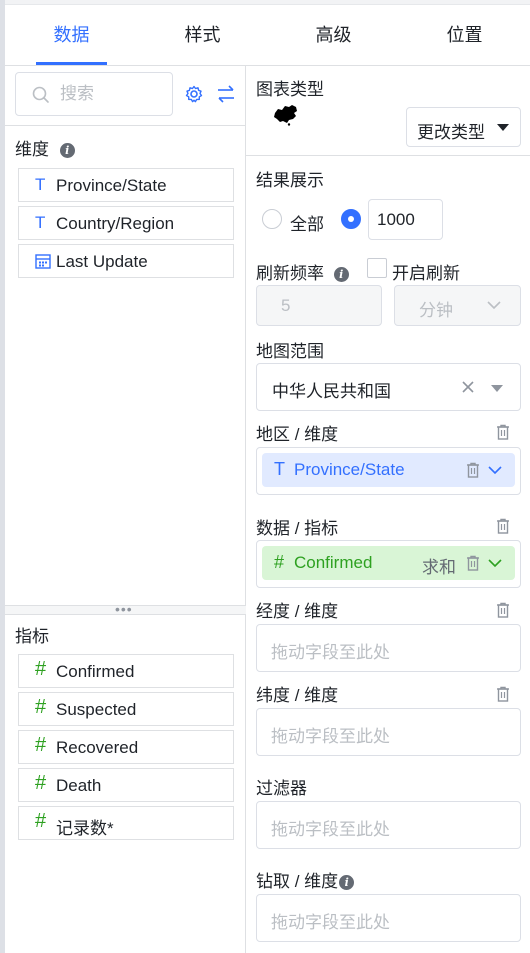 The width and height of the screenshot is (530, 953). I want to click on dimensions-title-text: 维度, so click(32, 149).